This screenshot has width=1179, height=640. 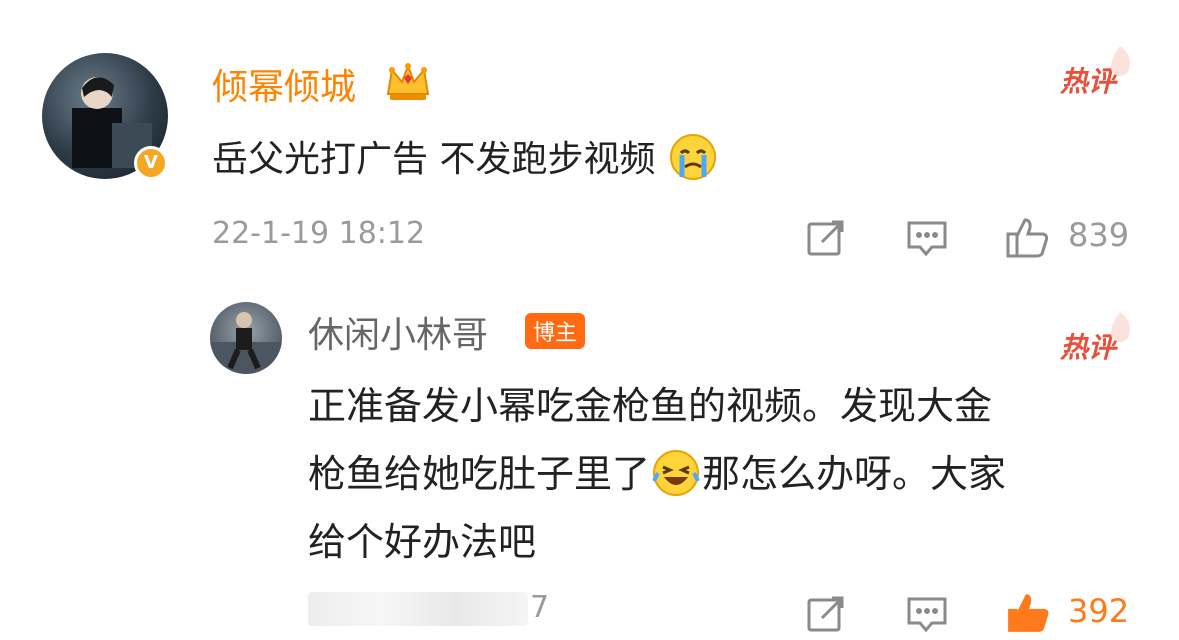 I want to click on reply-username: 休闲小林哥, so click(x=398, y=332).